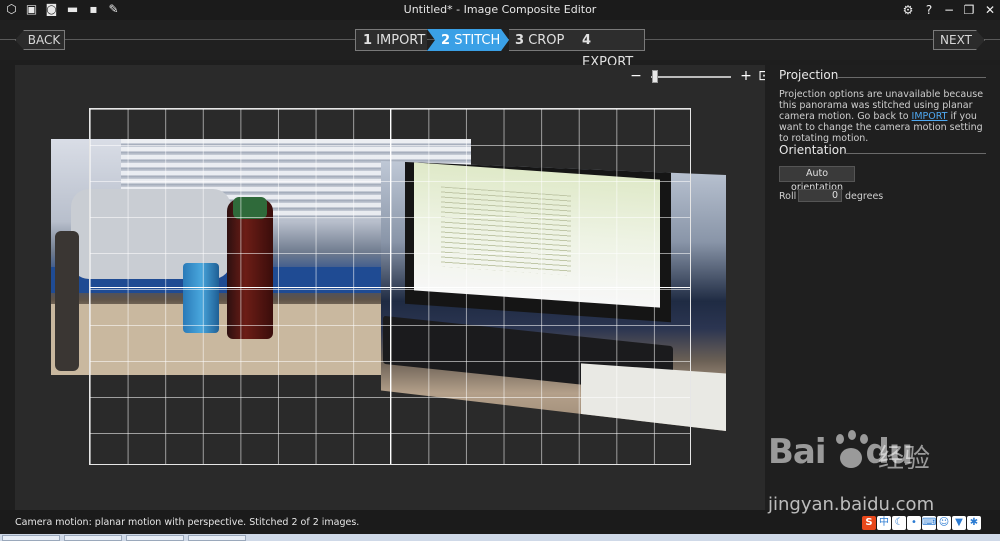  Describe the element at coordinates (691, 77) in the screenshot. I see `zoom-slider-track` at that location.